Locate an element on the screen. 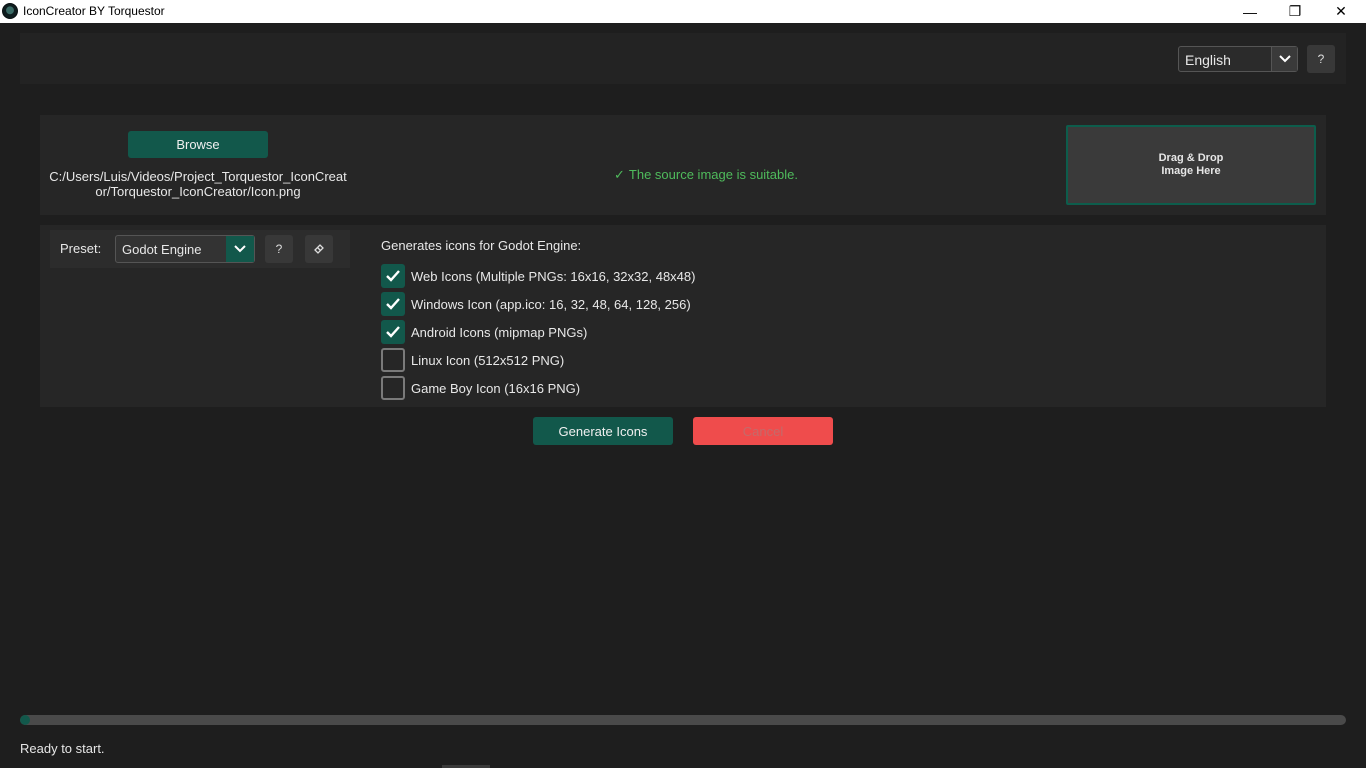 This screenshot has width=1366, height=768. preset-select: Godot Engine is located at coordinates (185, 249).